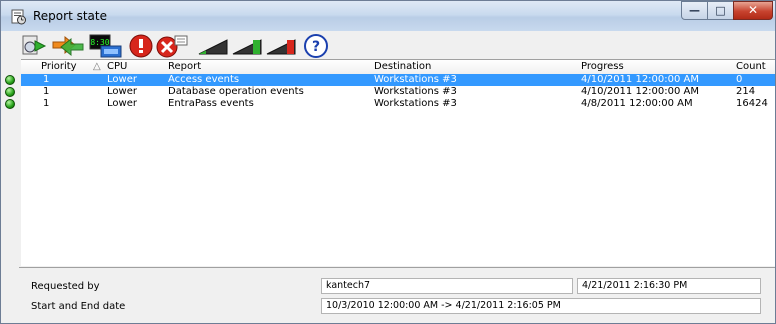  What do you see at coordinates (247, 46) in the screenshot?
I see `priority-low-icon` at bounding box center [247, 46].